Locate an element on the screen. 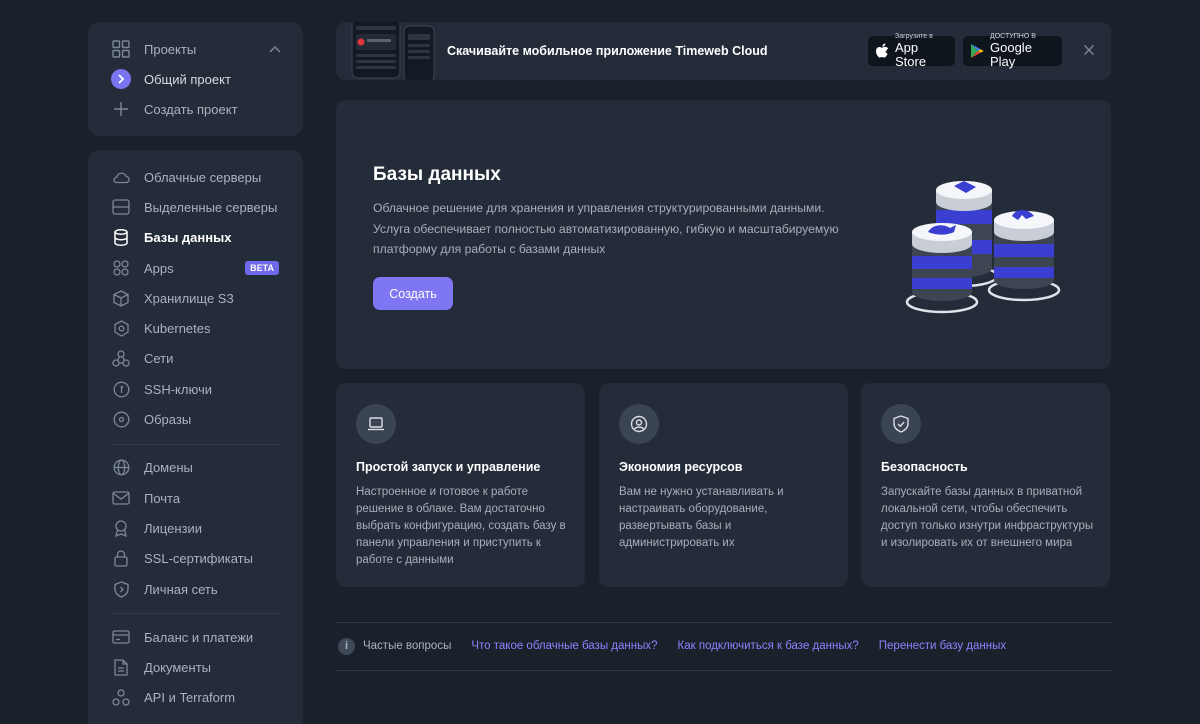 The width and height of the screenshot is (1200, 724). shield-check-icon is located at coordinates (901, 424).